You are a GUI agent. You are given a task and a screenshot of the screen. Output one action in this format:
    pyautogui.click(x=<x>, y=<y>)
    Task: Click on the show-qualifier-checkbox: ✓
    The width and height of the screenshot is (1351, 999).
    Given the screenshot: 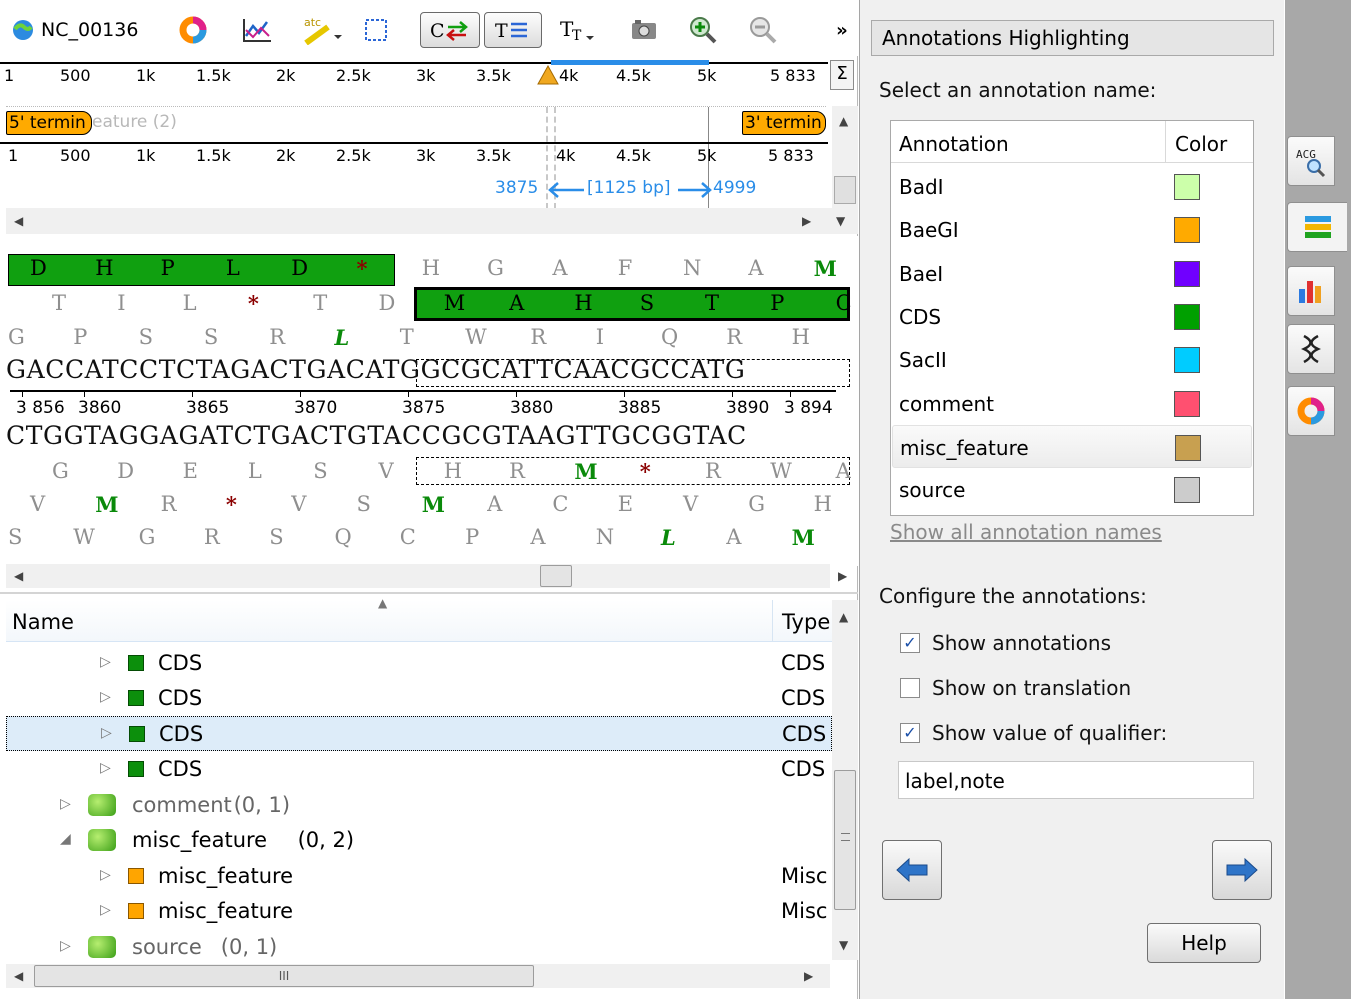 What is the action you would take?
    pyautogui.click(x=910, y=733)
    